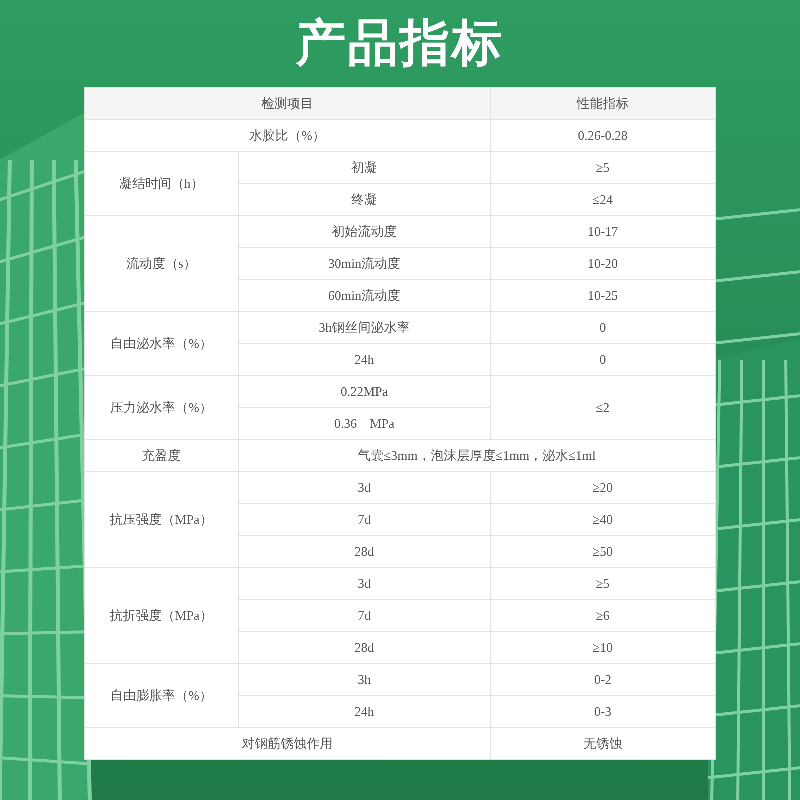 The image size is (800, 800). Describe the element at coordinates (603, 488) in the screenshot. I see `table-cell: ≥20` at that location.